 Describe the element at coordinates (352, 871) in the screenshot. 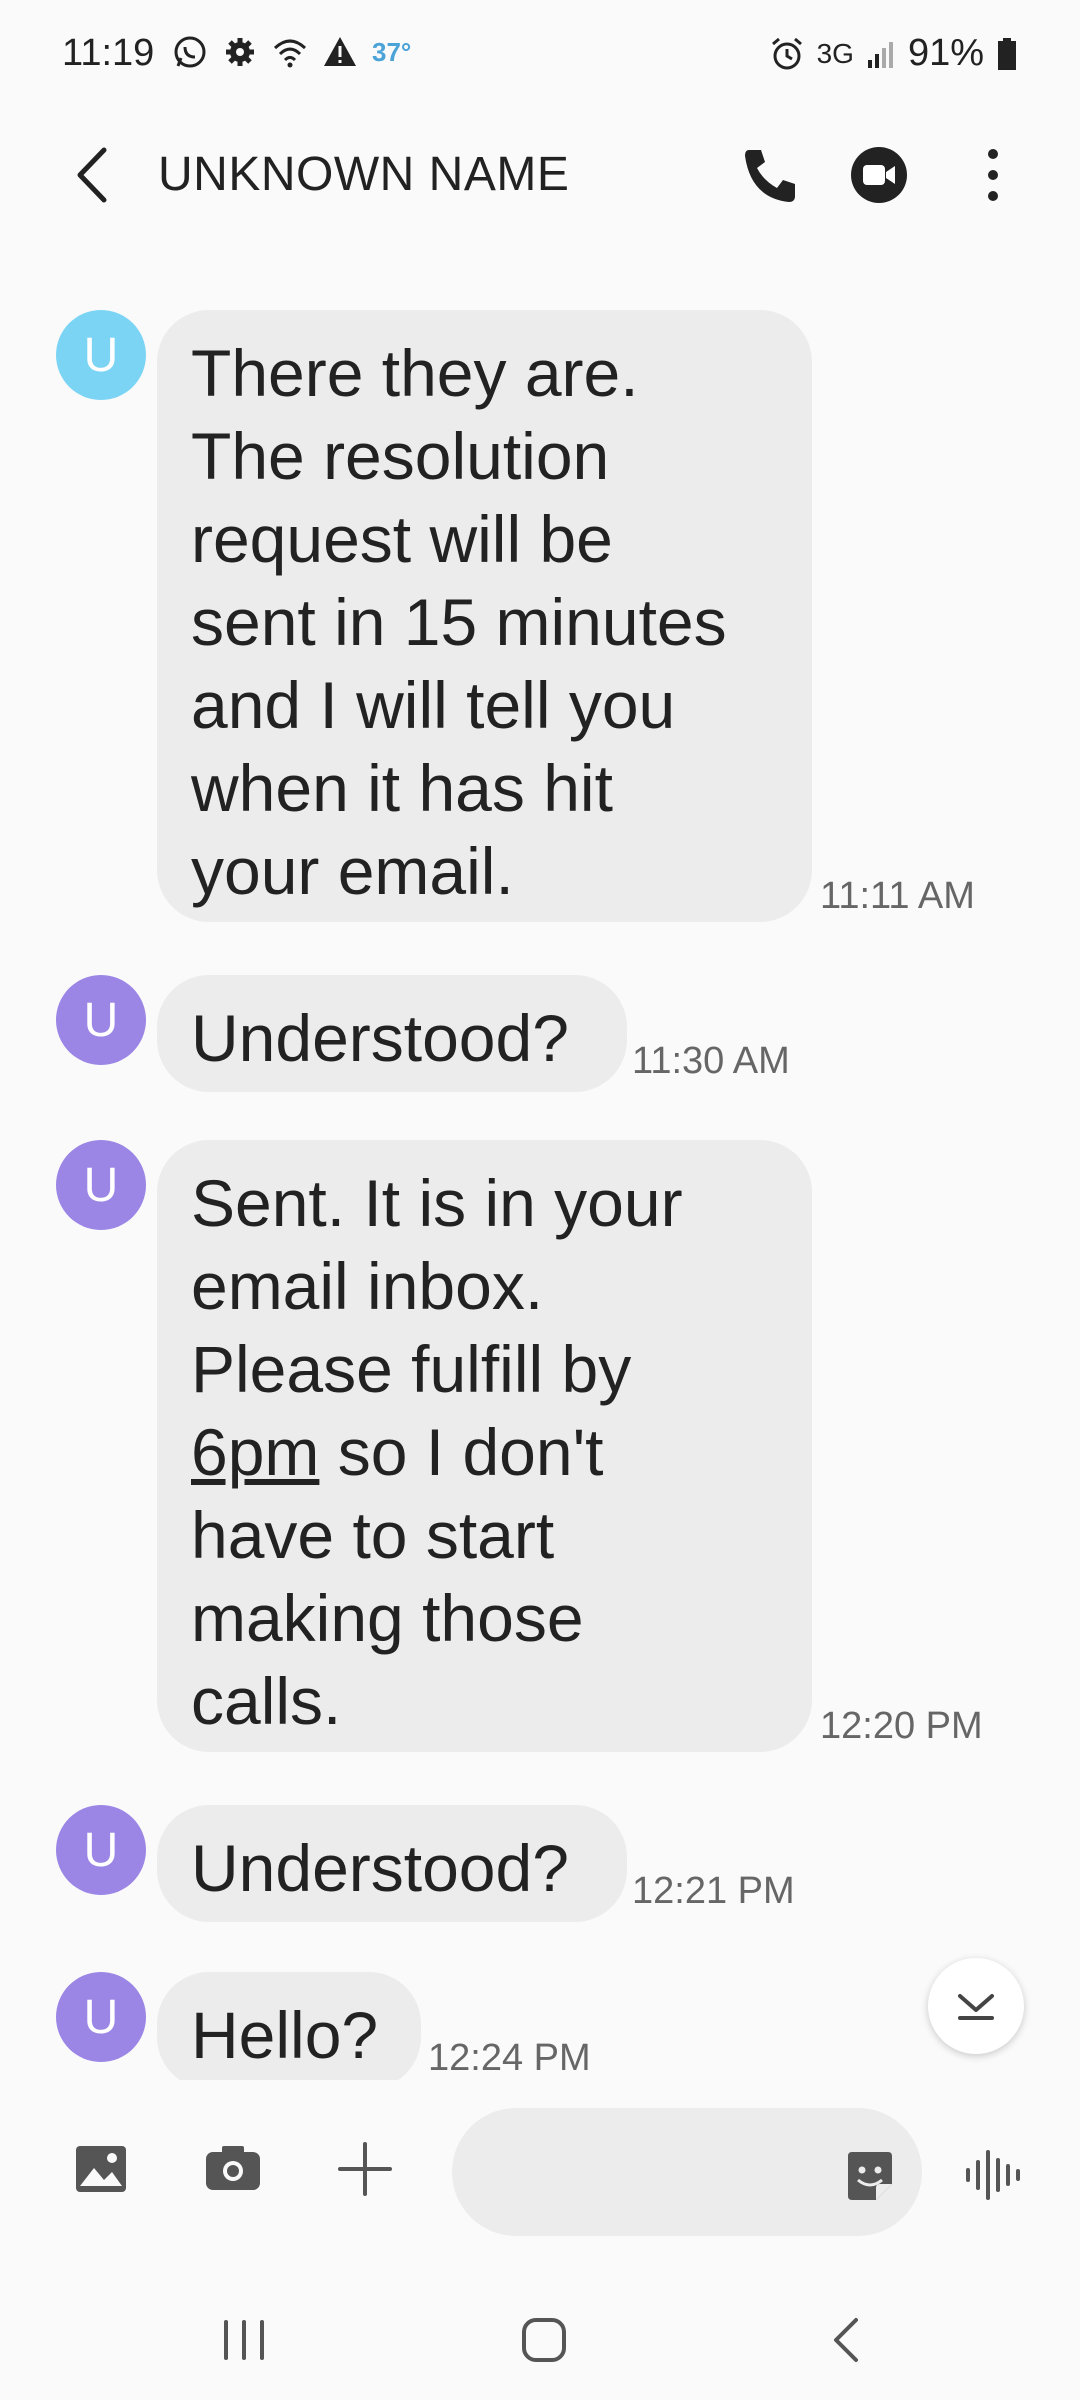

I see `message-line: your email.` at that location.